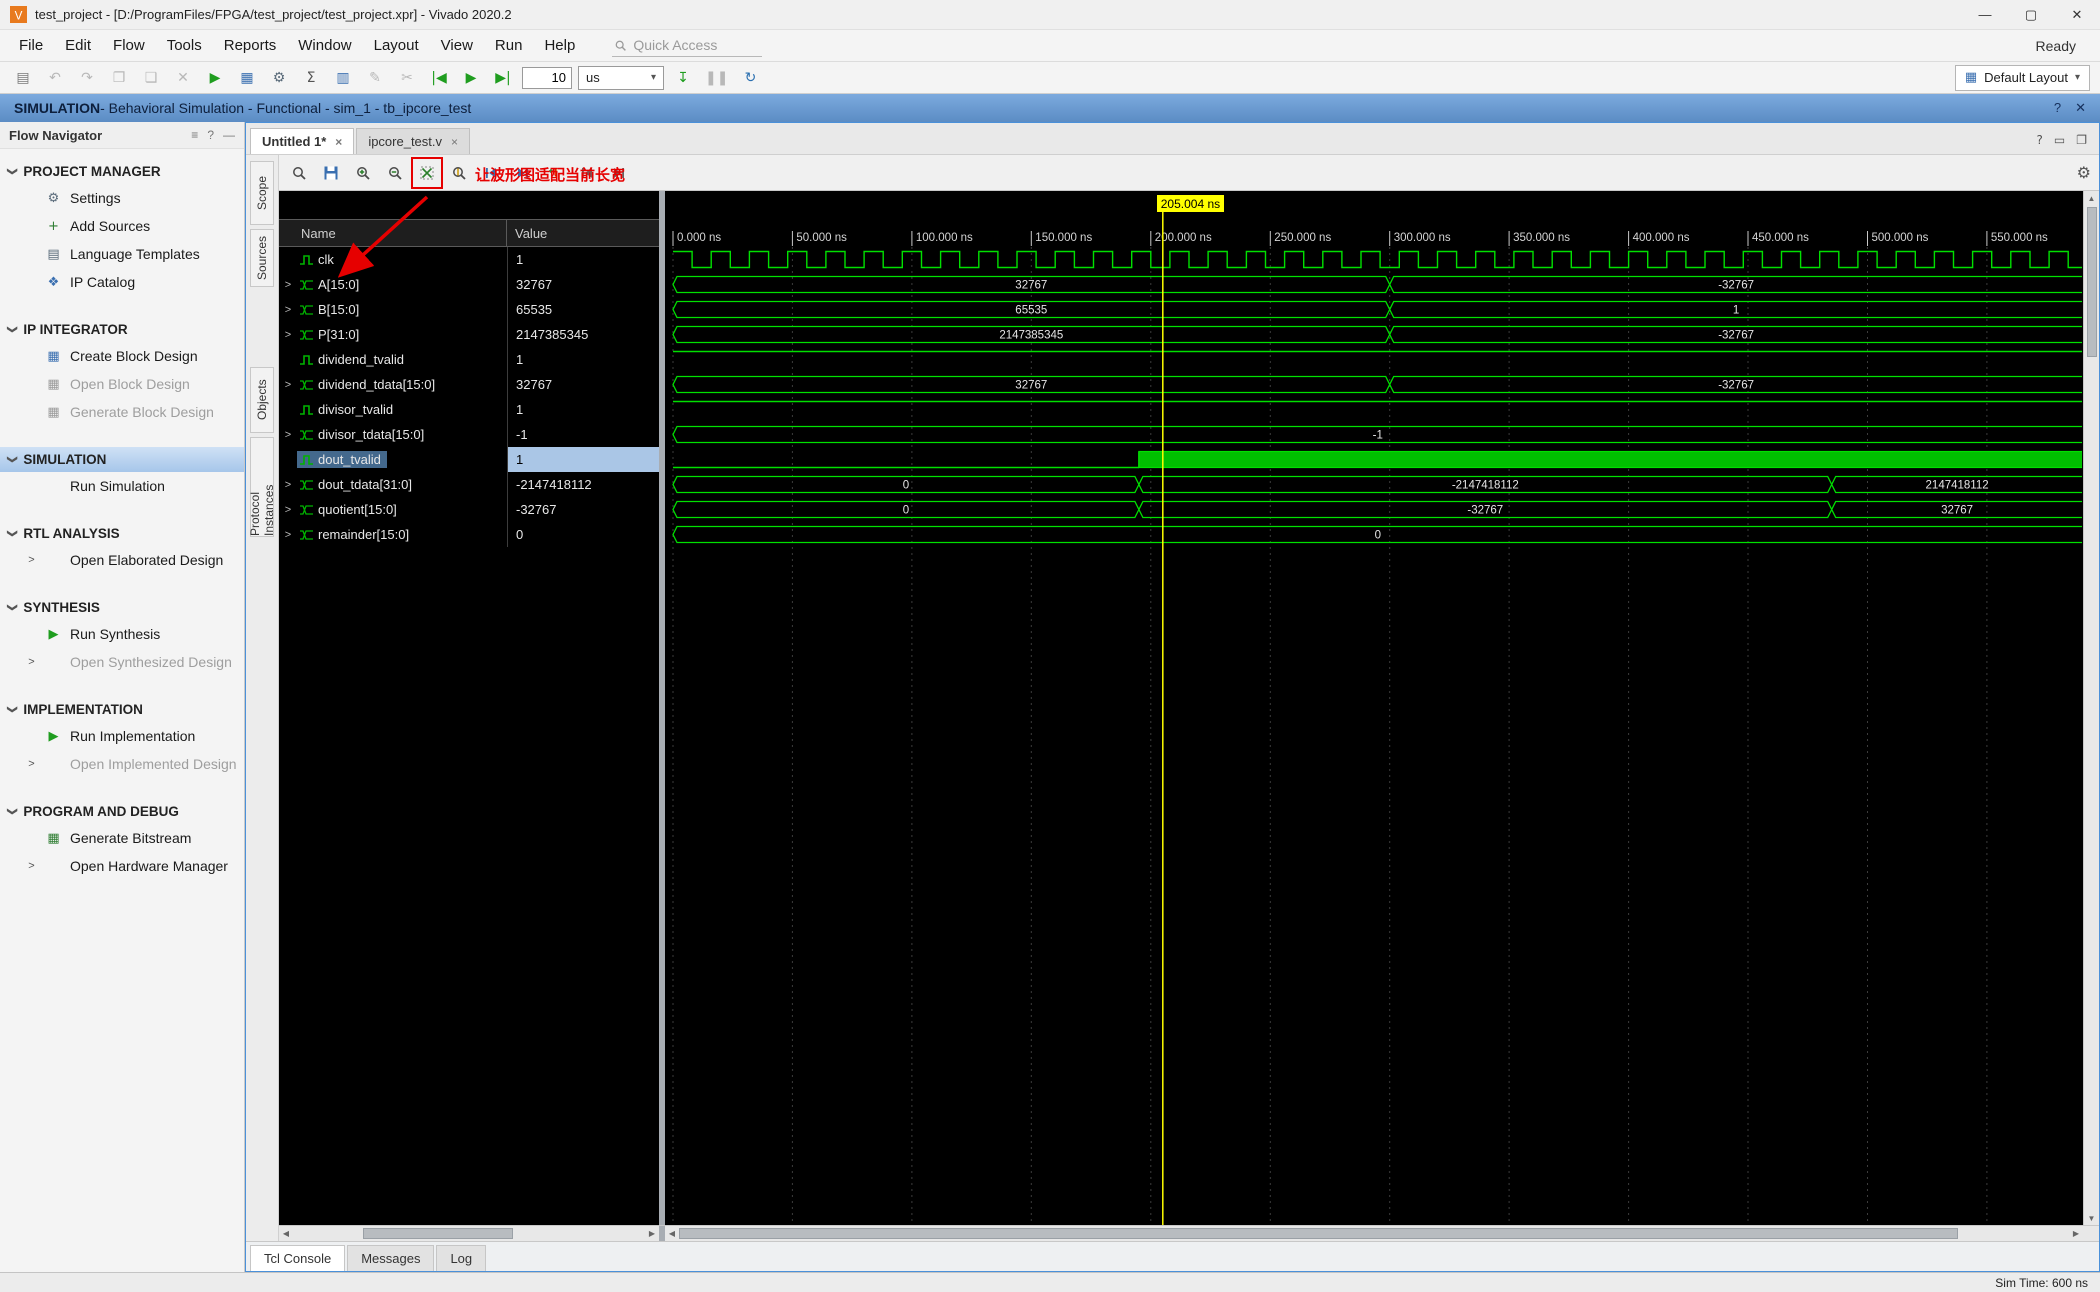 Image resolution: width=2100 pixels, height=1292 pixels. Describe the element at coordinates (471, 78) in the screenshot. I see `toolbar-run-all-button: ▶` at that location.